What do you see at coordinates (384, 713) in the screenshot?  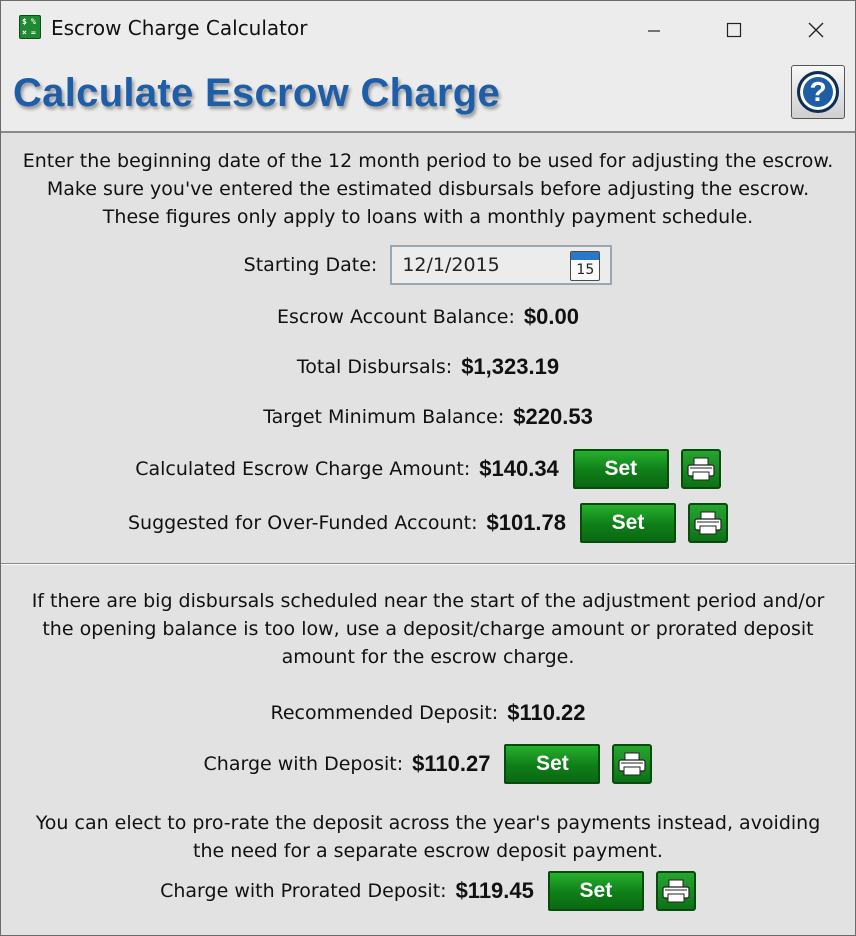 I see `recommended-deposit-label: Recommended Deposit:` at bounding box center [384, 713].